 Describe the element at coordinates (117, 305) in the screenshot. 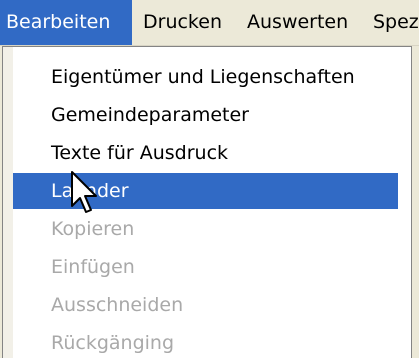

I see `menu-item-ausschneiden-label: Ausschneiden` at that location.